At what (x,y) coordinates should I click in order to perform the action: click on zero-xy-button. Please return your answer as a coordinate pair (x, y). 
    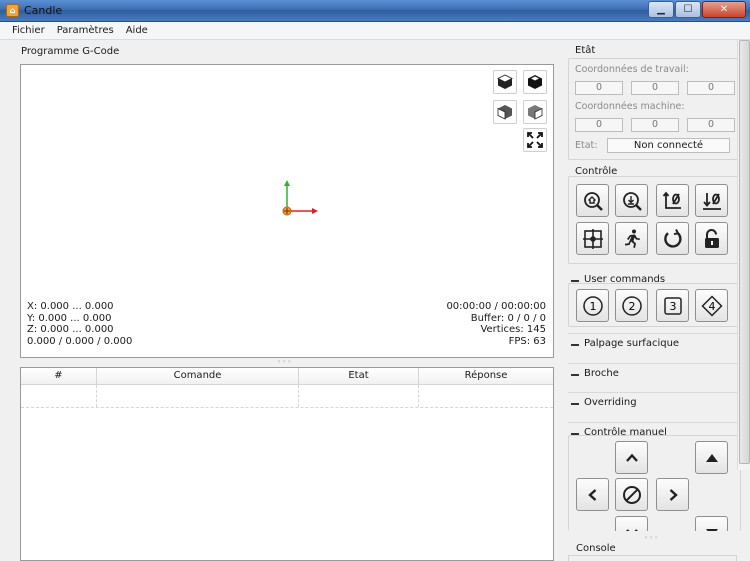
    Looking at the image, I should click on (672, 200).